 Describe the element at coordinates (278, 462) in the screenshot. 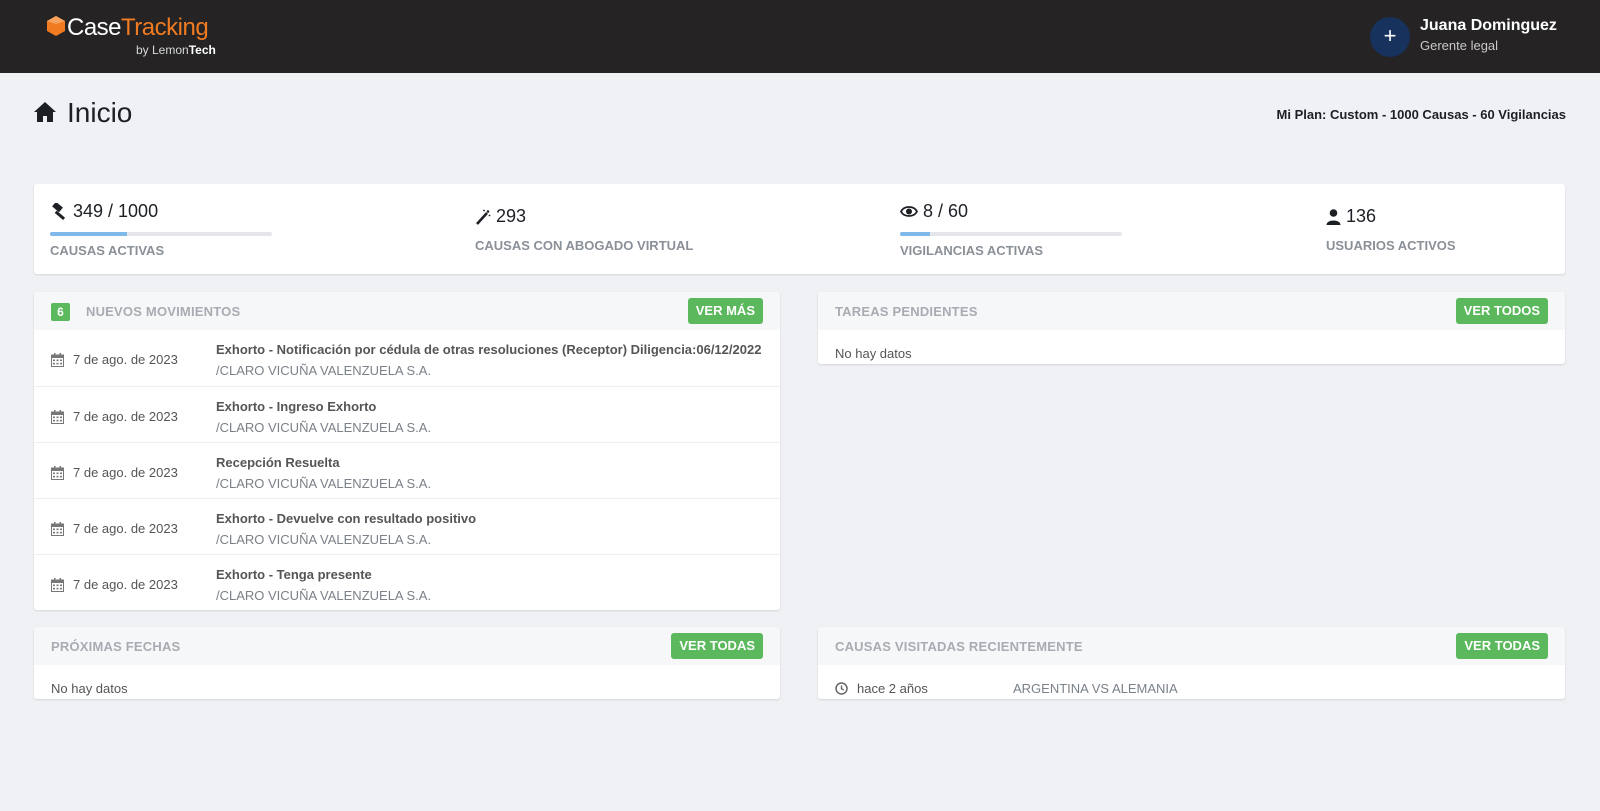

I see `movimiento-title: Recepción Resuelta` at that location.